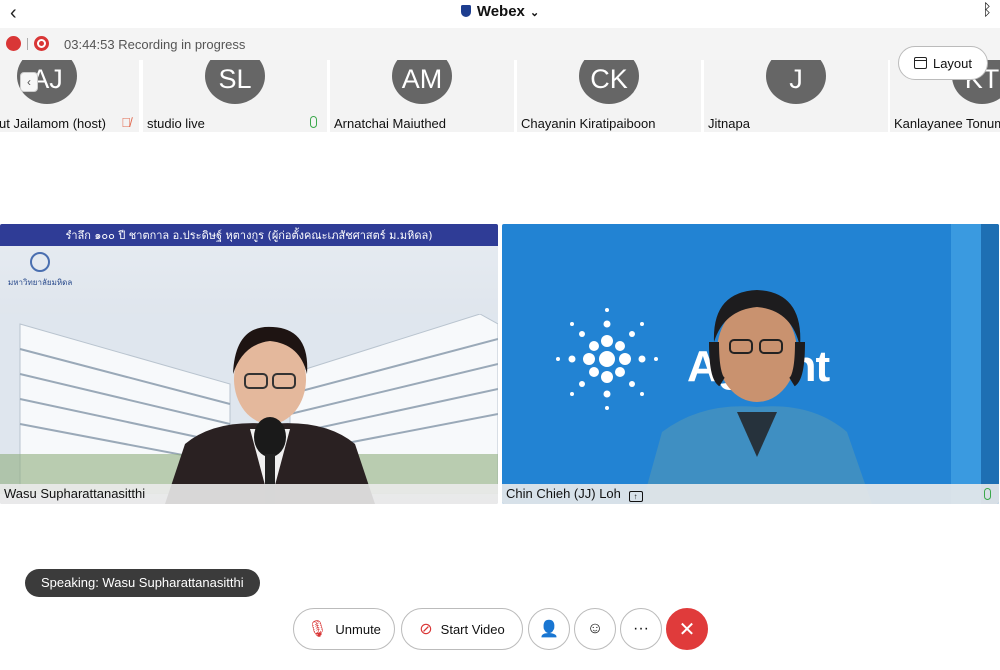 The image size is (1000, 670). I want to click on unmute-button: 🎙 Unmute, so click(344, 629).